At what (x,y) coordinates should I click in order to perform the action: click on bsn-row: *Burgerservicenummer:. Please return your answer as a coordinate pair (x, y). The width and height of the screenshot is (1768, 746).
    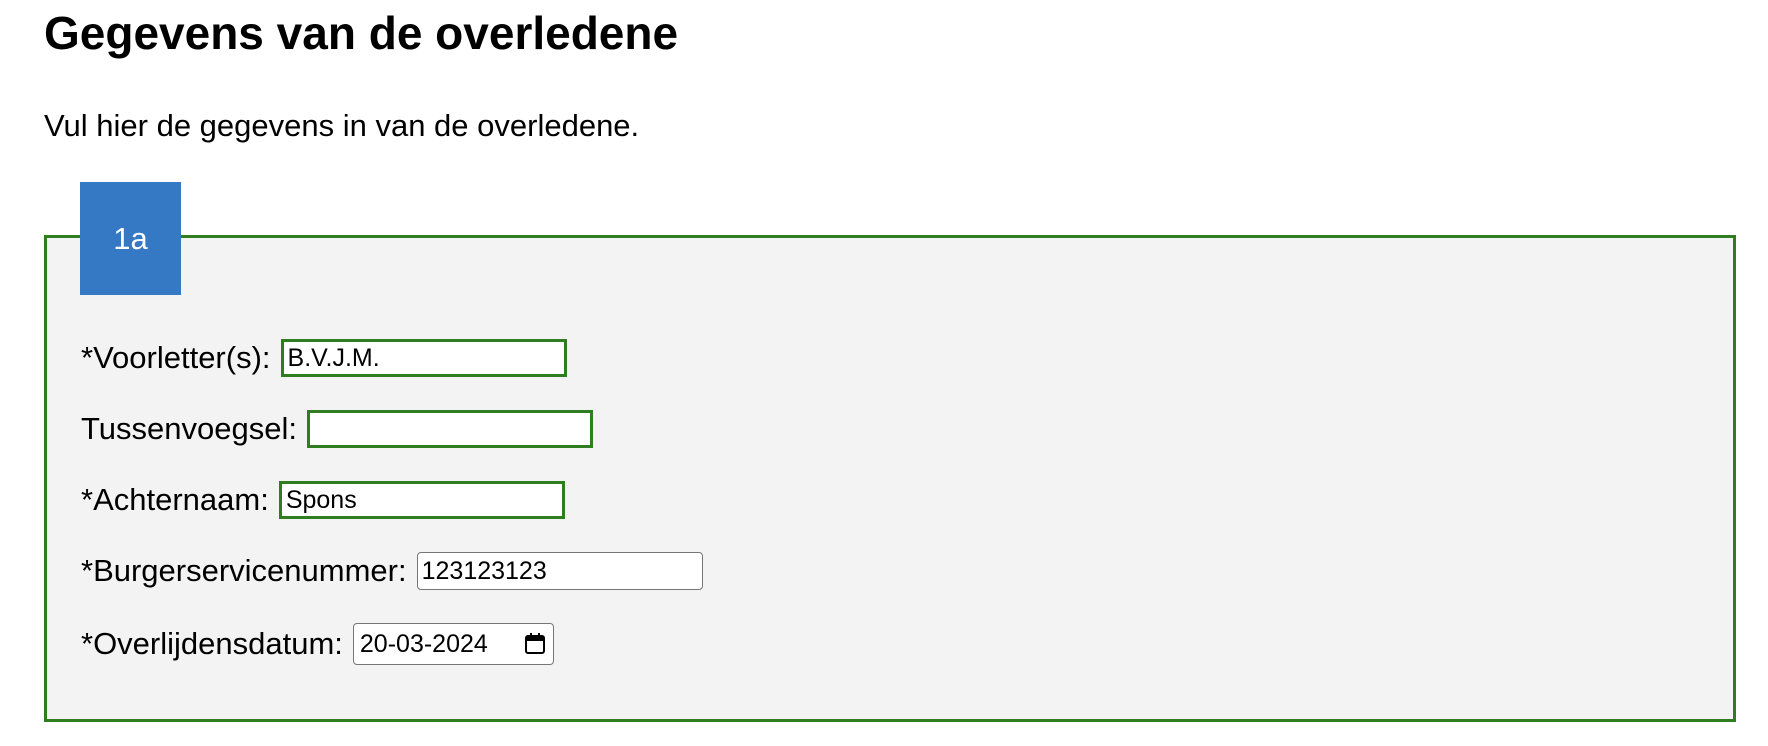
    Looking at the image, I should click on (392, 571).